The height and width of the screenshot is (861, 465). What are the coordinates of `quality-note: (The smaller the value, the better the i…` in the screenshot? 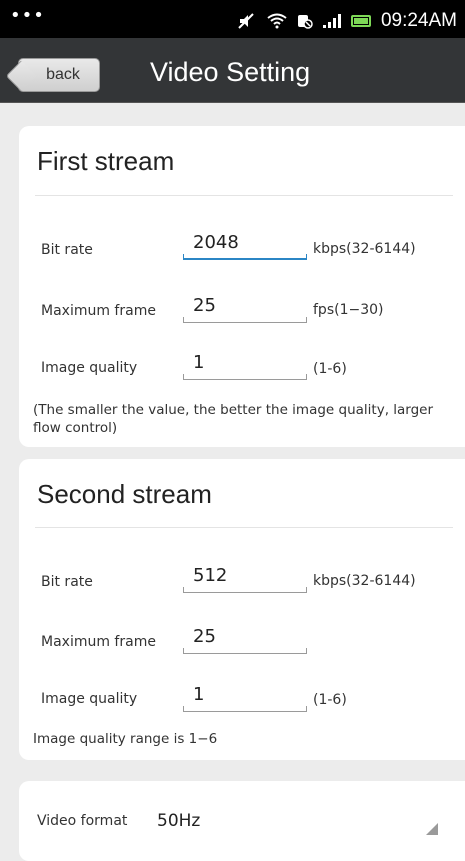 It's located at (233, 419).